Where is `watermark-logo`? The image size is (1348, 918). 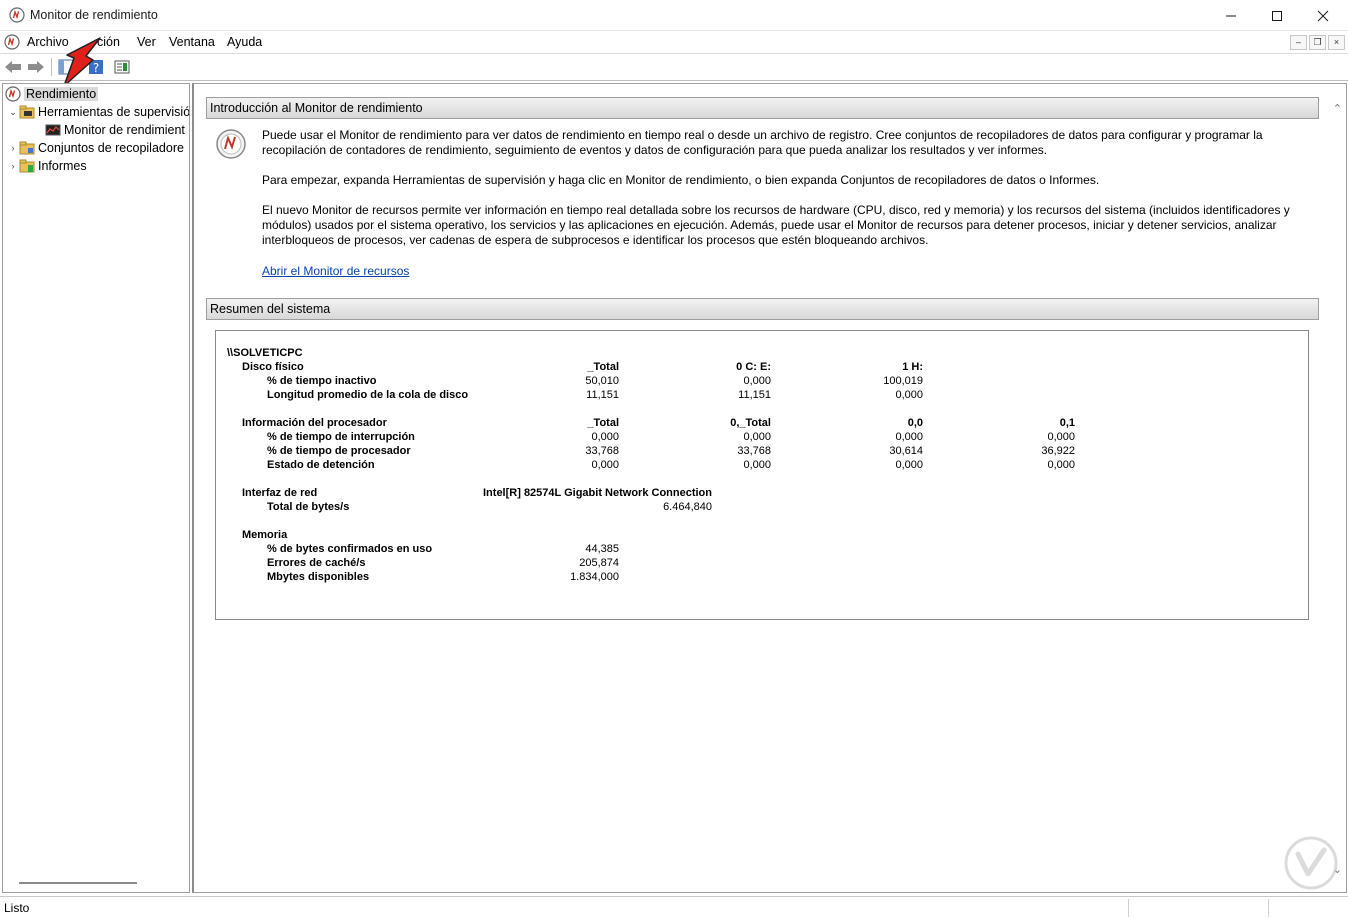
watermark-logo is located at coordinates (1311, 863).